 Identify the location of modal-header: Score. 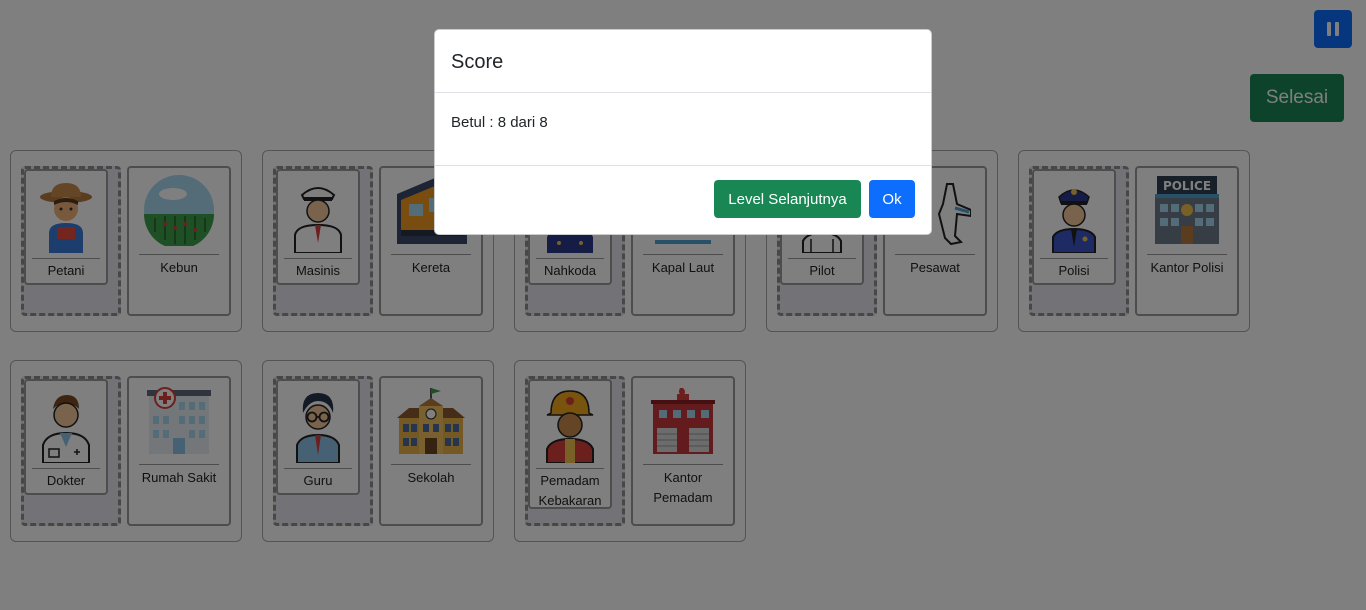
(683, 61).